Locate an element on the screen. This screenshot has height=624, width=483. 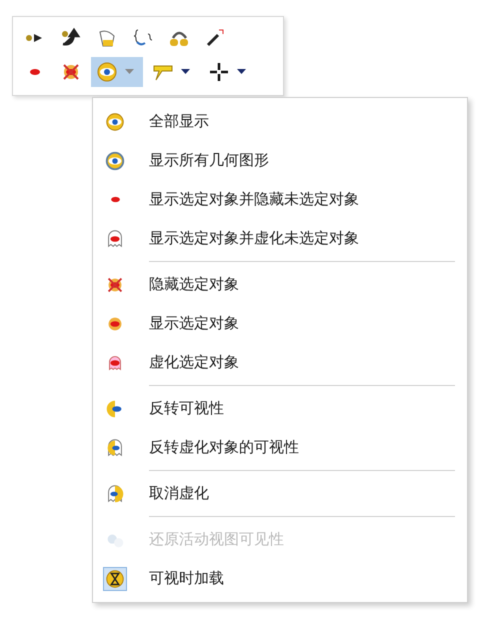
menu-item: 显示选定对象 is located at coordinates (280, 323).